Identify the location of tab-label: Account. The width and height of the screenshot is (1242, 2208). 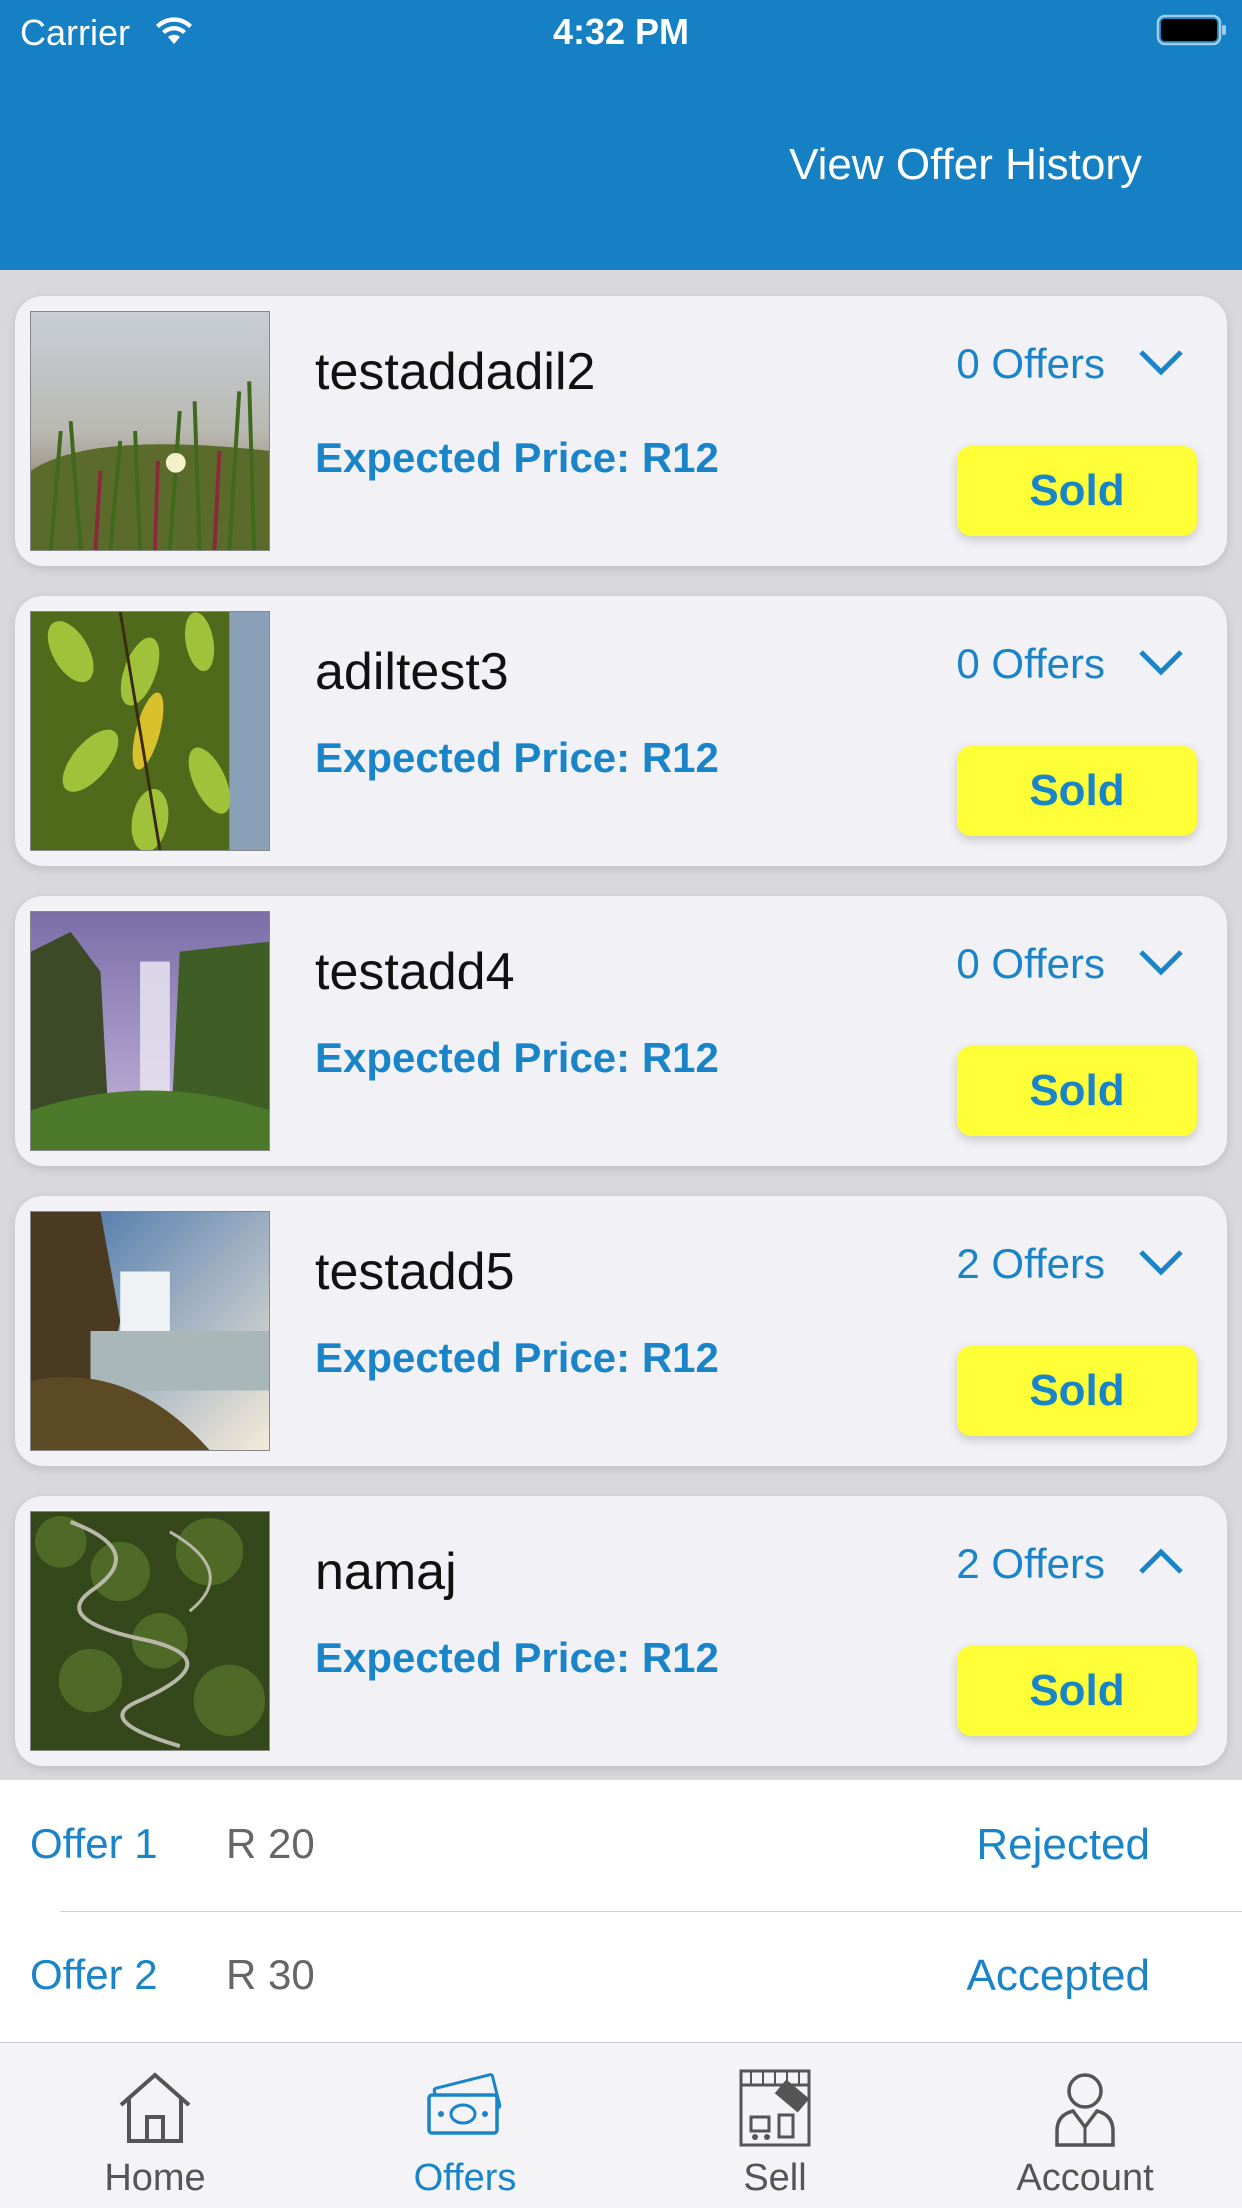
(1085, 2178).